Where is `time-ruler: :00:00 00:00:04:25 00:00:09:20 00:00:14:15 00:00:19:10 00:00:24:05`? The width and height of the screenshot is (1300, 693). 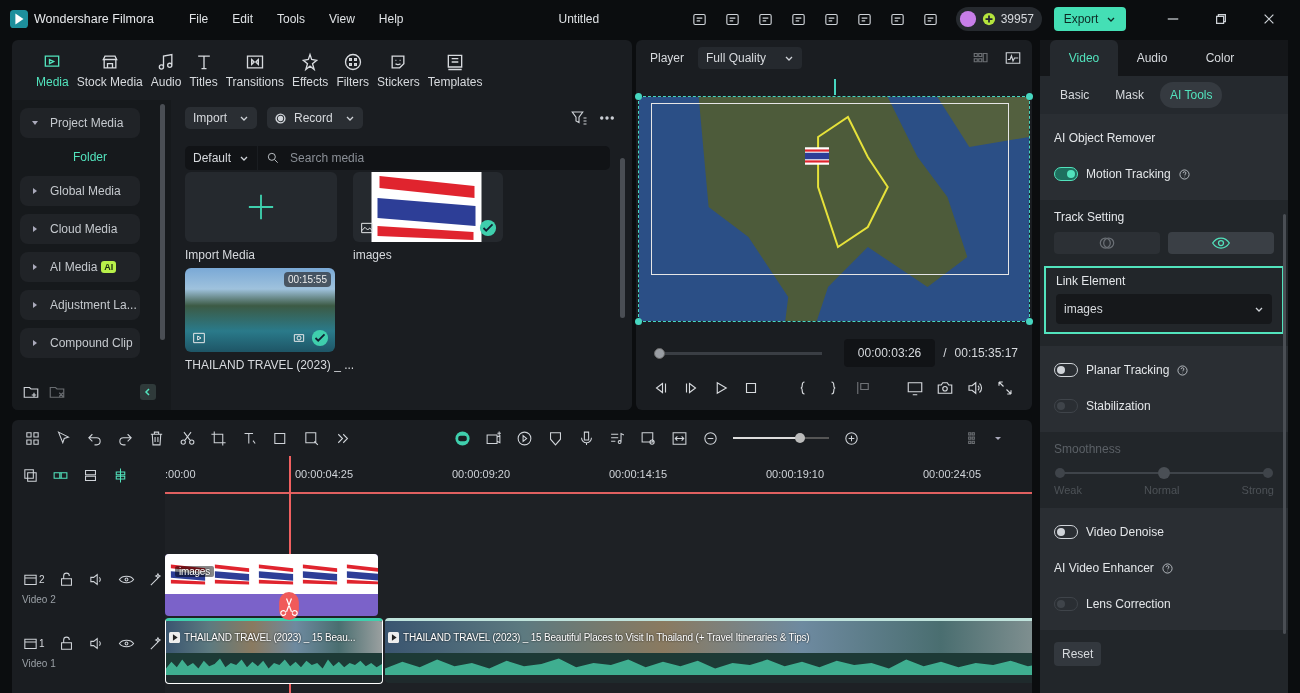
time-ruler: :00:00 00:00:04:25 00:00:09:20 00:00:14:15 00:00:19:10 00:00:24:05 is located at coordinates (598, 475).